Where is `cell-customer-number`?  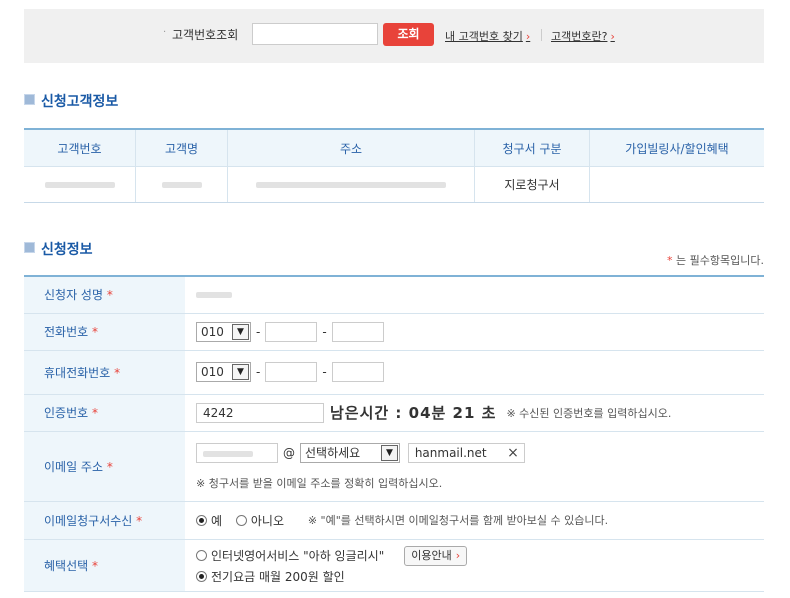
cell-customer-number is located at coordinates (80, 184).